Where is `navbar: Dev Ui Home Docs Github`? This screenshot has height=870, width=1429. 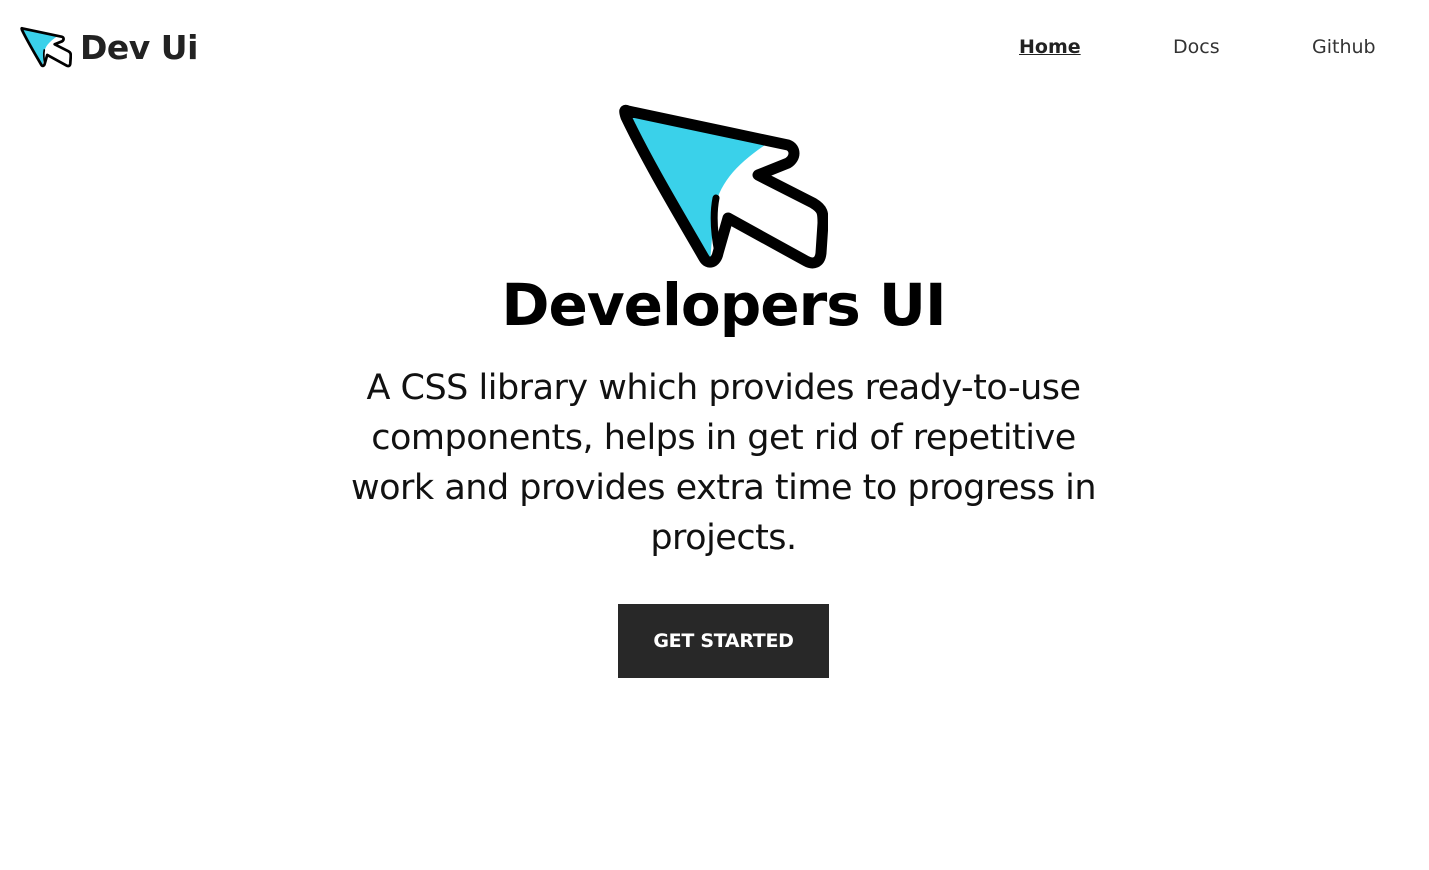 navbar: Dev Ui Home Docs Github is located at coordinates (714, 48).